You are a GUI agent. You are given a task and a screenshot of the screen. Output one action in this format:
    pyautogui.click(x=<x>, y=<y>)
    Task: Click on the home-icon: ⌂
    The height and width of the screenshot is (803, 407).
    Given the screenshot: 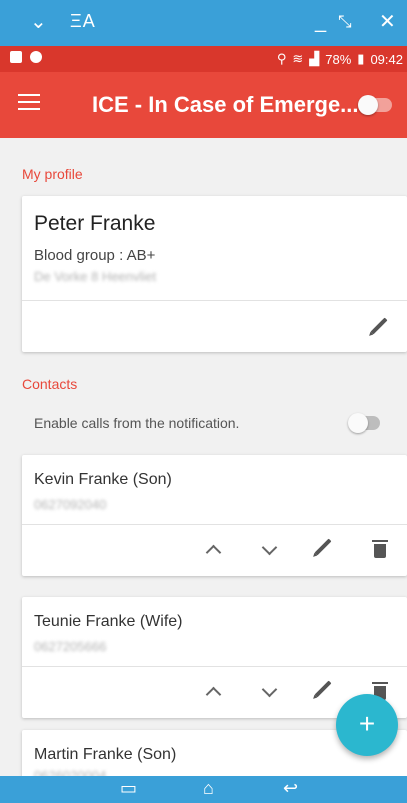 What is the action you would take?
    pyautogui.click(x=208, y=788)
    